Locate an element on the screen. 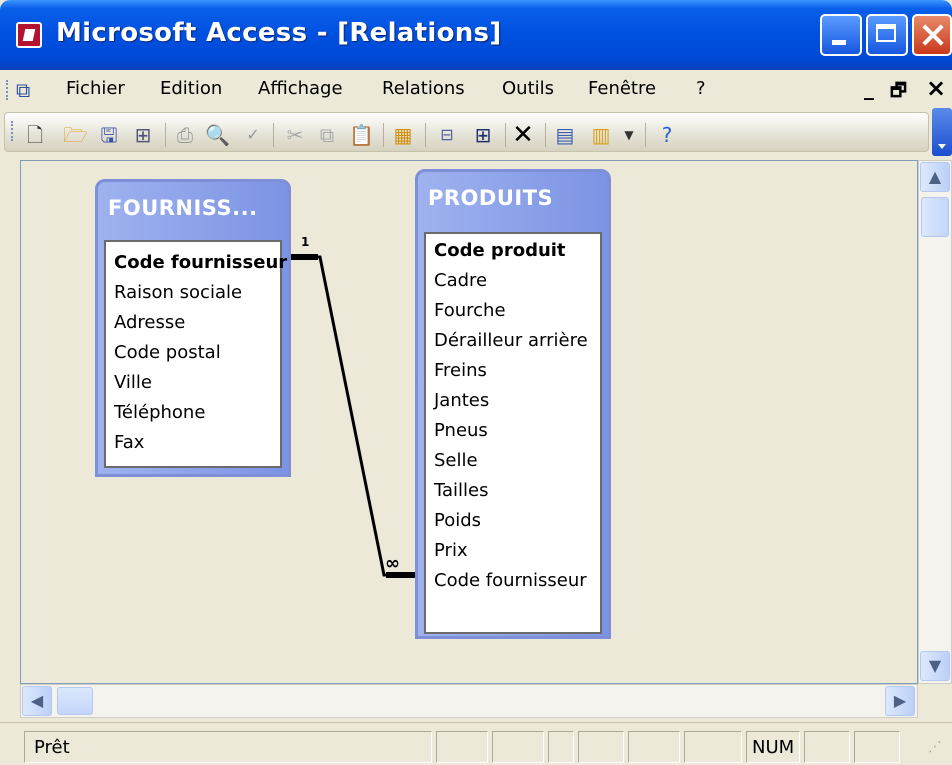  status-text: Prêt is located at coordinates (52, 747).